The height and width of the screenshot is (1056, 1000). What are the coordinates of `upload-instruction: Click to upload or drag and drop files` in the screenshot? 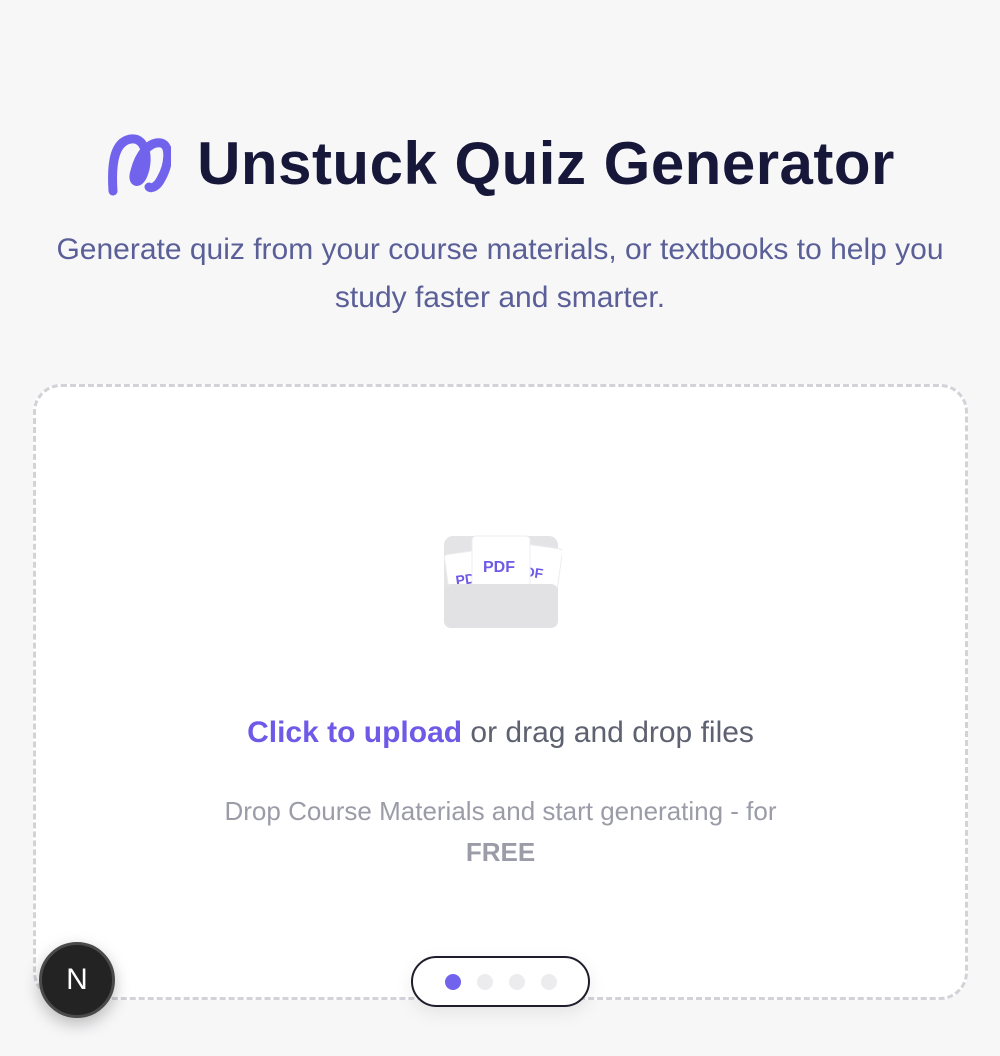 It's located at (500, 733).